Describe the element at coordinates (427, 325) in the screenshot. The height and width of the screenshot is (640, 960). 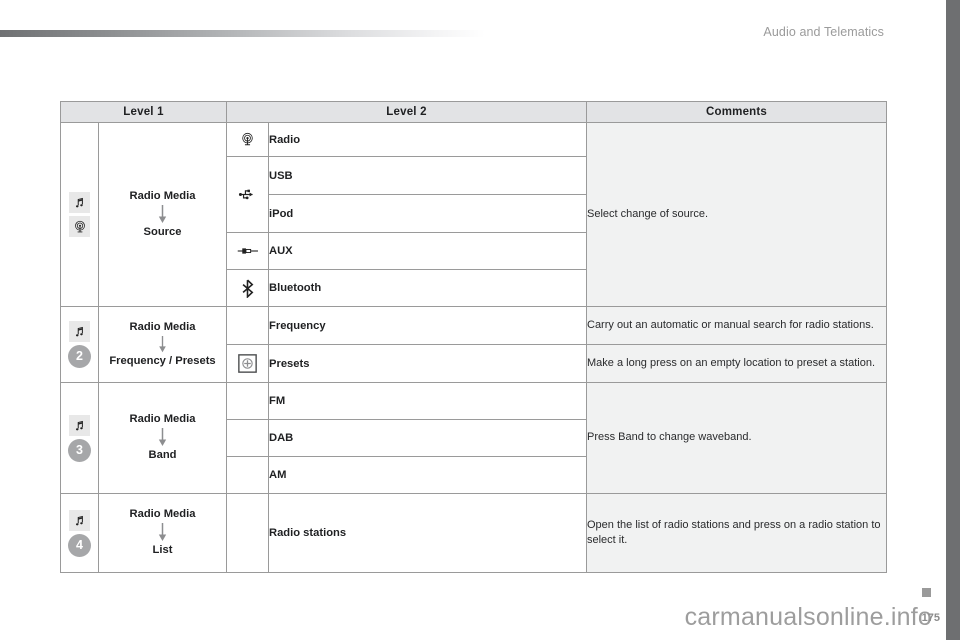
I see `level2-label-frequency: Frequency` at that location.